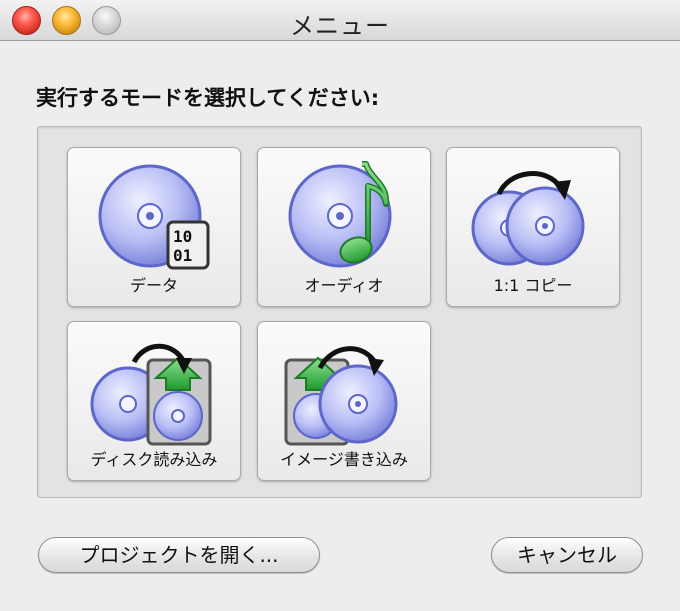 This screenshot has width=680, height=611. I want to click on mode-disc-read-button: ディスク読み込み, so click(154, 401).